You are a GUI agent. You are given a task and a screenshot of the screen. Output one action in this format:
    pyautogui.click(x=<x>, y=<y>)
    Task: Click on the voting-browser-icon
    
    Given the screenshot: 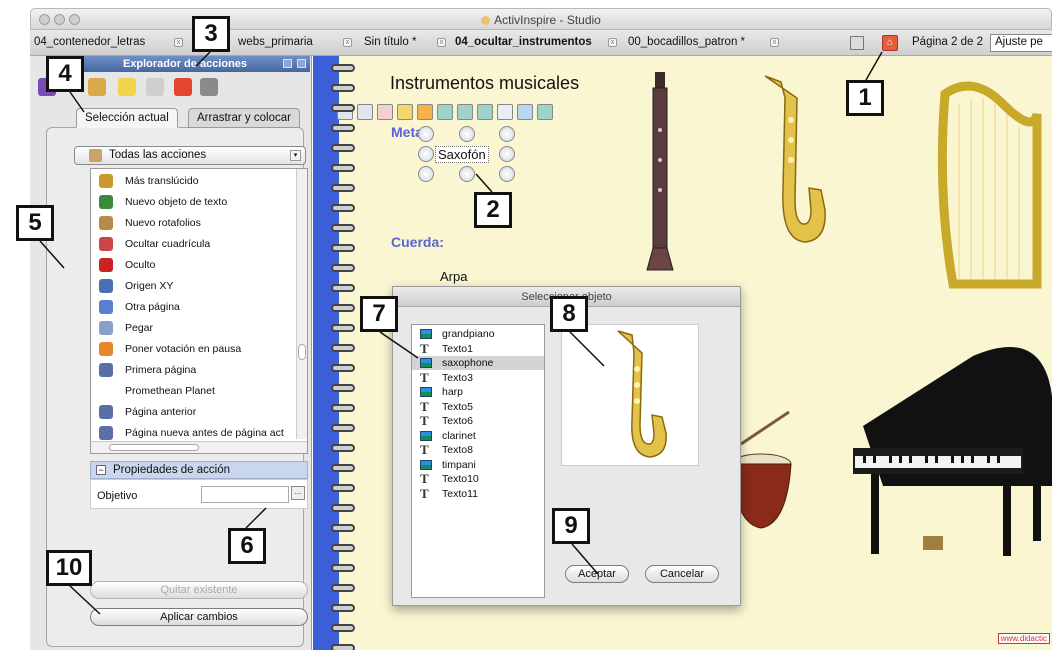 What is the action you would take?
    pyautogui.click(x=209, y=87)
    